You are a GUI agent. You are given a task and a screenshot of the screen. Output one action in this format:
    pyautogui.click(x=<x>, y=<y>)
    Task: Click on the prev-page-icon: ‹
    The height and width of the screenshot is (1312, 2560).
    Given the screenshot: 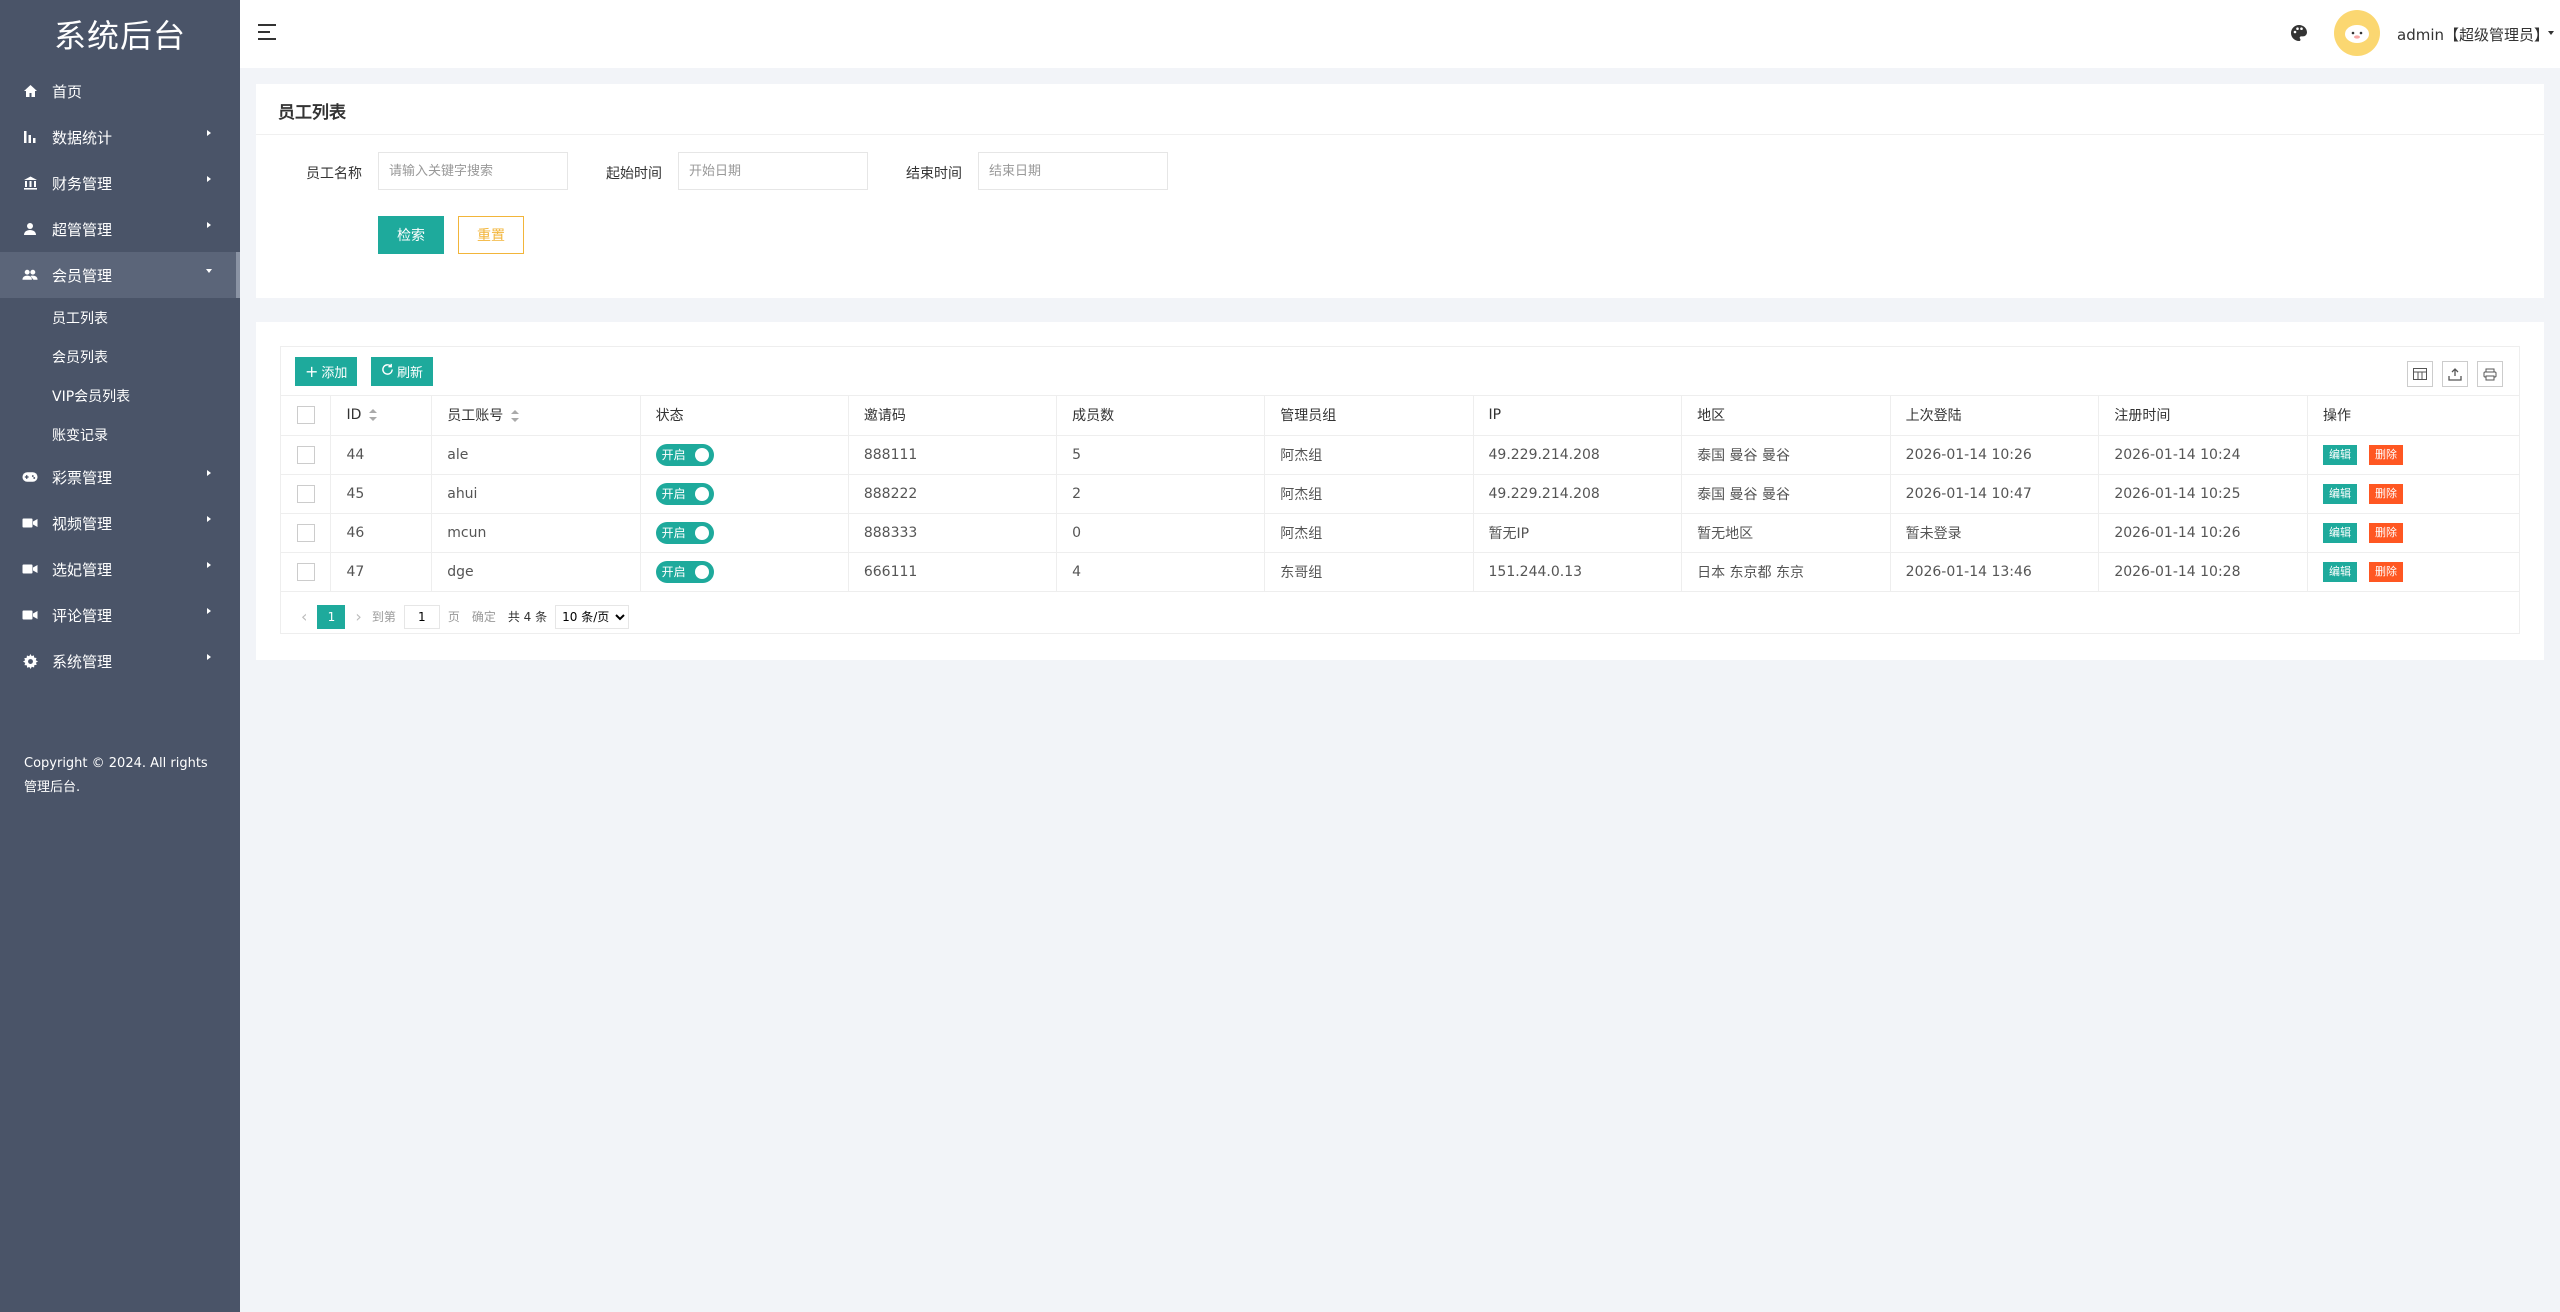 What is the action you would take?
    pyautogui.click(x=304, y=616)
    